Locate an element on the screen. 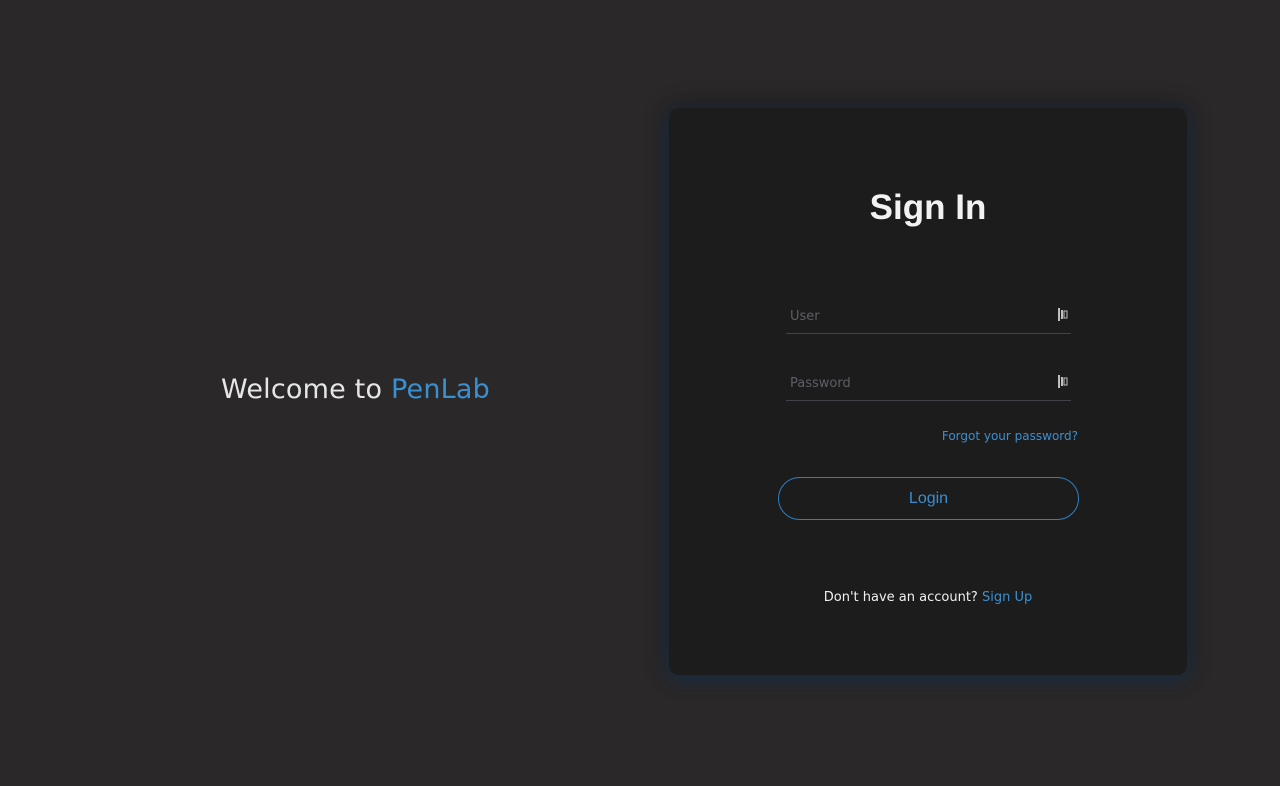  brand-name: PenLab is located at coordinates (440, 389).